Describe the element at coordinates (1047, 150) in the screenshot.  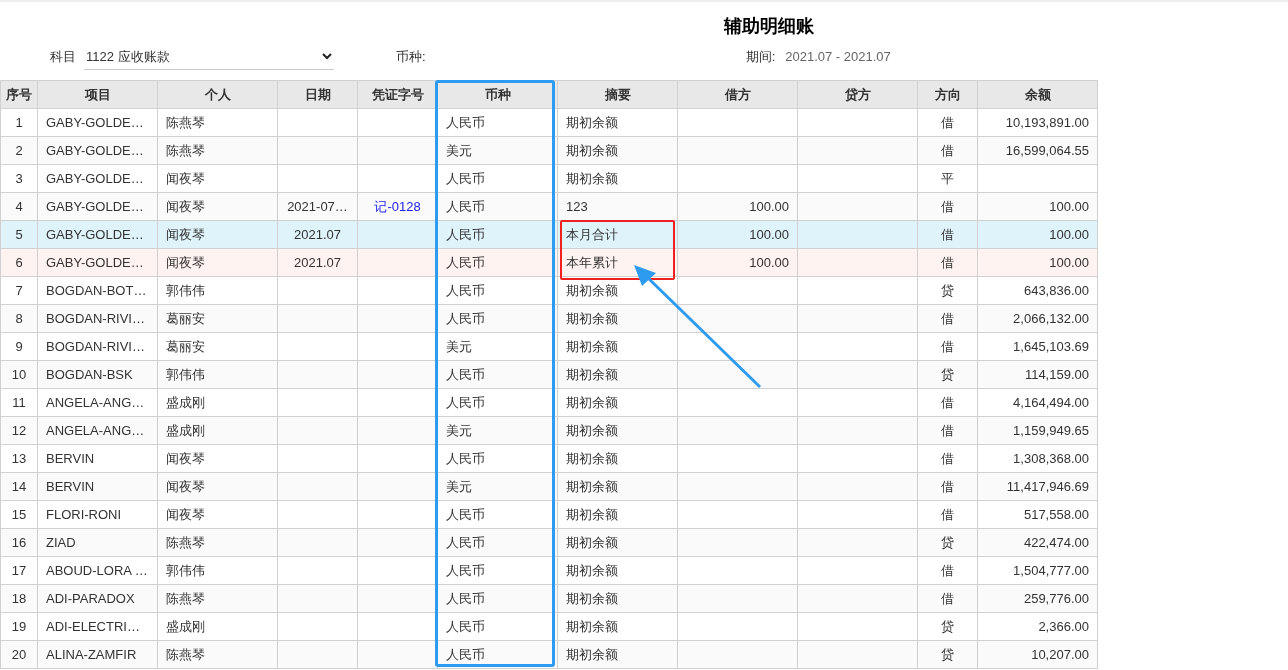
I see `table-cell: 16,599,064.55` at that location.